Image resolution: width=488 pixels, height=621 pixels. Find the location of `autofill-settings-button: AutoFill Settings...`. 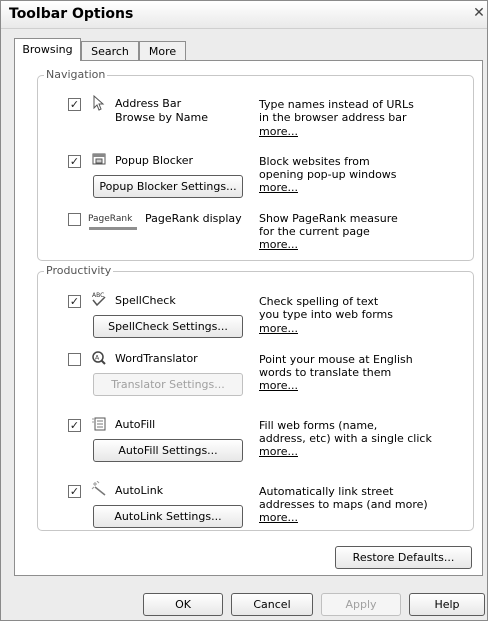

autofill-settings-button: AutoFill Settings... is located at coordinates (168, 450).